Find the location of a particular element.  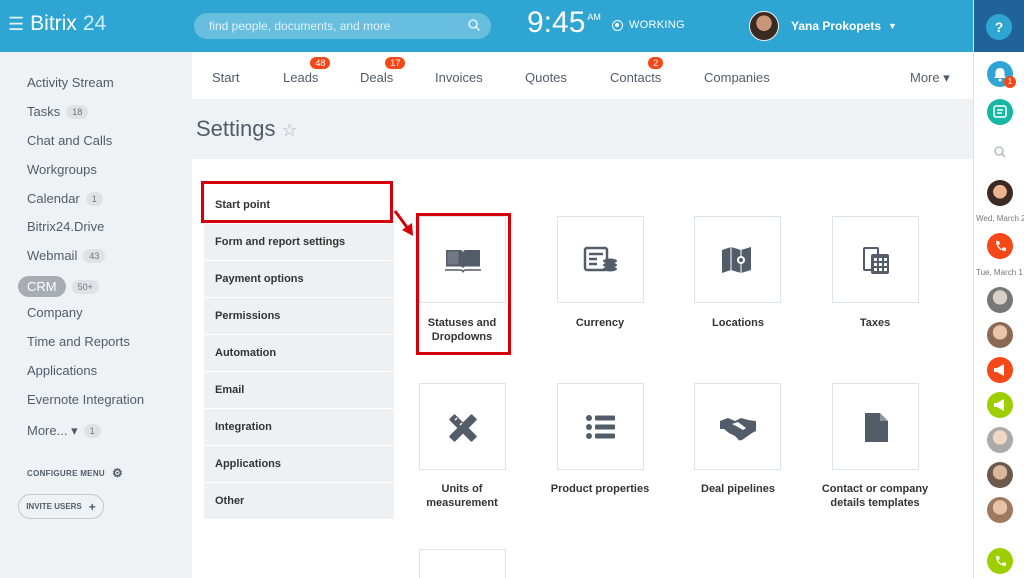

menu-item-evernote: Evernote Integration is located at coordinates (85, 399).